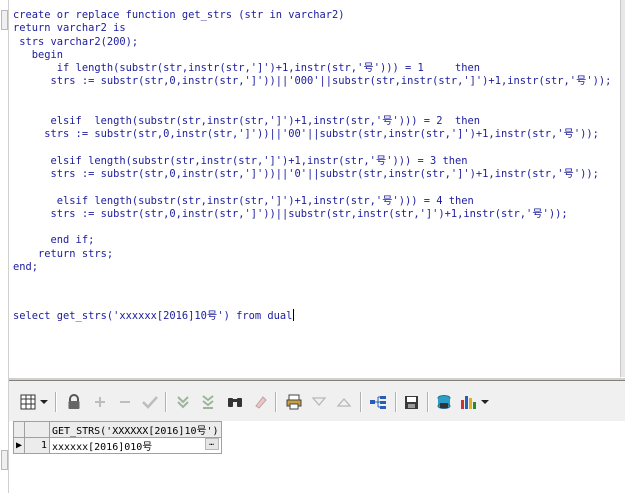 This screenshot has height=493, width=625. What do you see at coordinates (54, 240) in the screenshot?
I see `code-line: end if;` at bounding box center [54, 240].